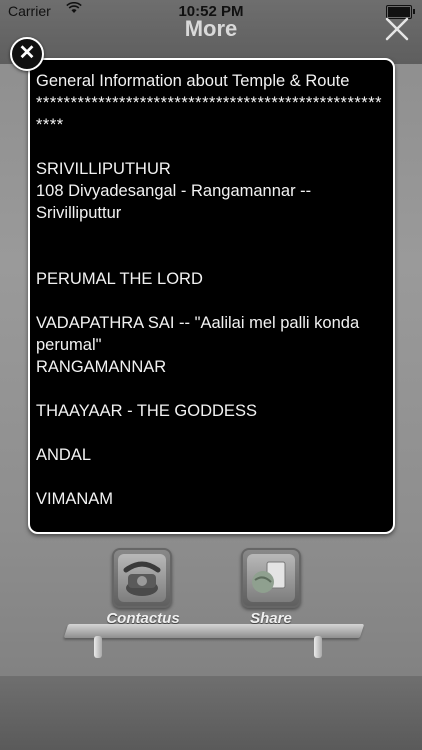 The width and height of the screenshot is (422, 750). What do you see at coordinates (146, 411) in the screenshot?
I see `popup-line: THAAYAAR - THE GODDESS` at bounding box center [146, 411].